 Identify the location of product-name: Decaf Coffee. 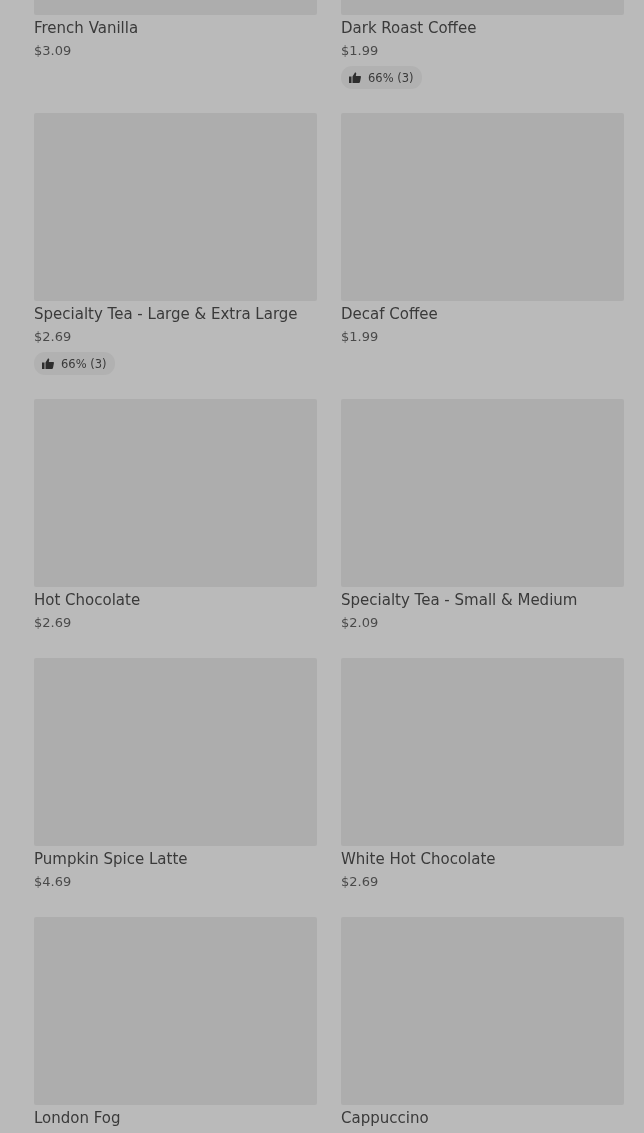
(389, 314).